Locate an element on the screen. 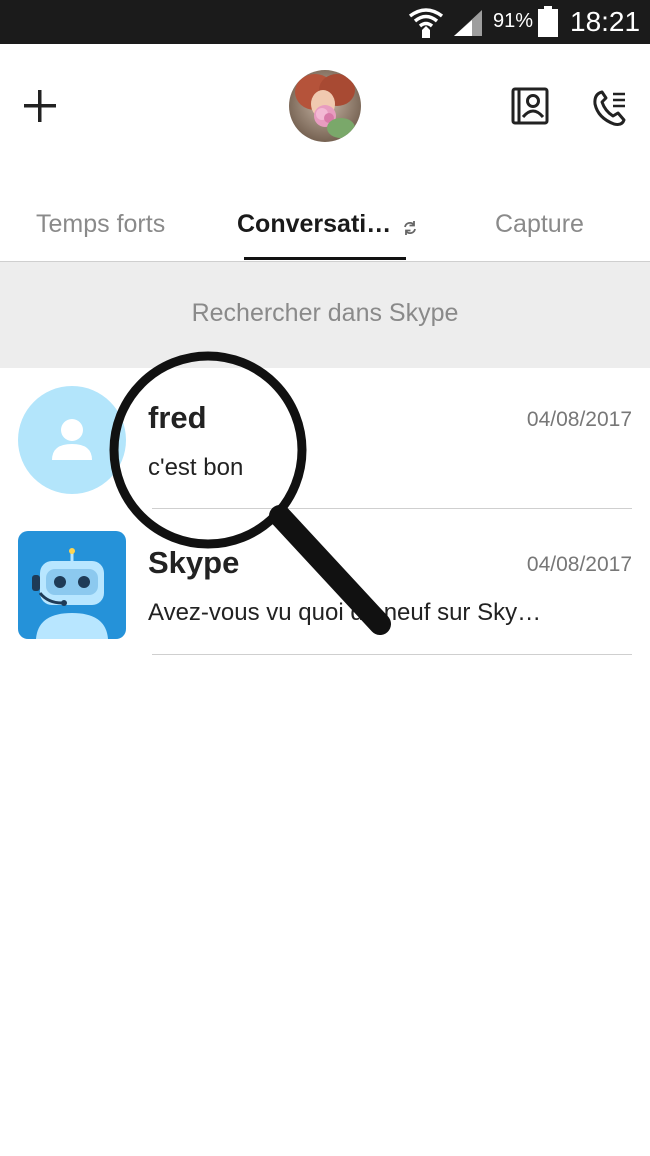  search-bar: Rechercher dans Skype is located at coordinates (325, 315).